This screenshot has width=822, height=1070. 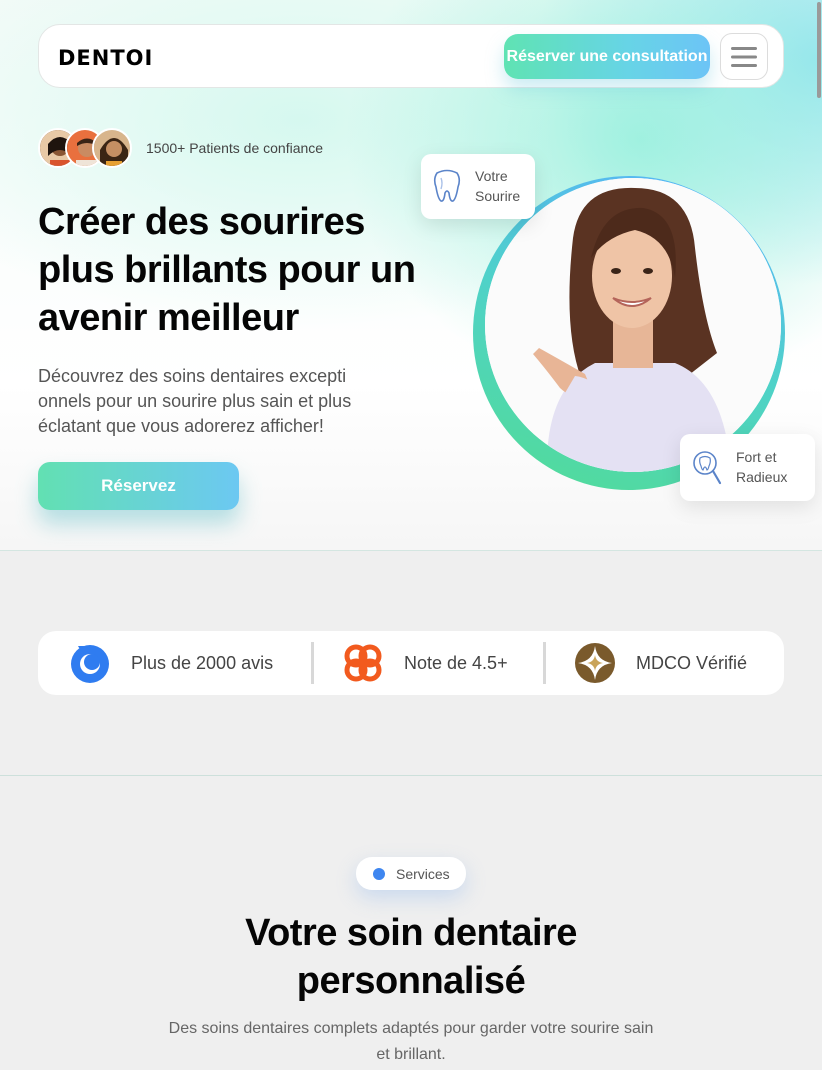 What do you see at coordinates (90, 664) in the screenshot?
I see `blue-badge-icon` at bounding box center [90, 664].